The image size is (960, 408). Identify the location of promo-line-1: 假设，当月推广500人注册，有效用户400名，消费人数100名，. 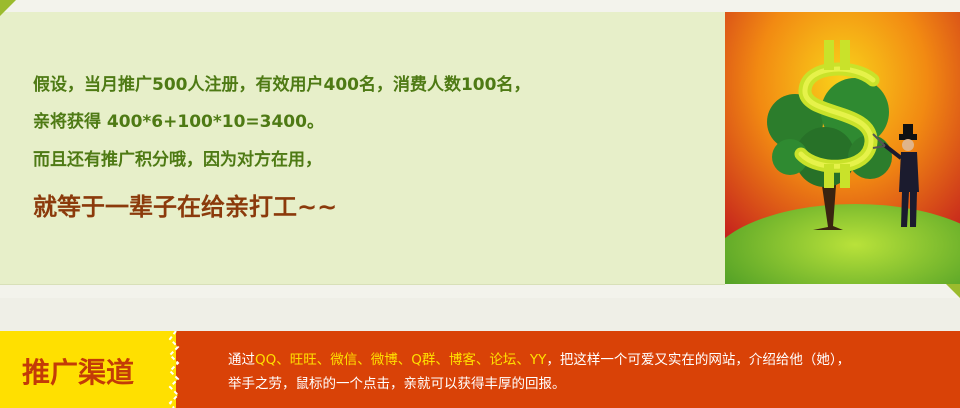
(282, 85).